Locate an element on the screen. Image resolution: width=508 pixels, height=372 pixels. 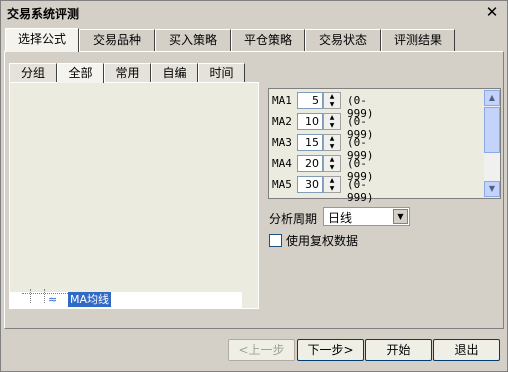
param-name: MA2 is located at coordinates (282, 121).